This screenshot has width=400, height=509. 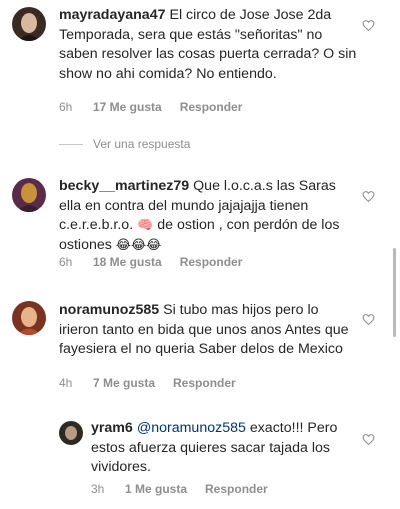 I want to click on comment-meta: 6h 17 Me gusta Responder, so click(x=150, y=107).